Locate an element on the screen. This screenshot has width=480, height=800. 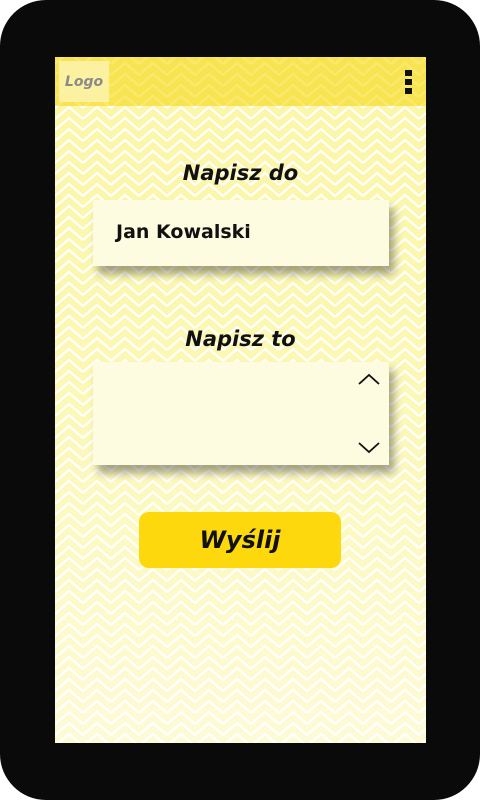
more-vertical-icon is located at coordinates (408, 82).